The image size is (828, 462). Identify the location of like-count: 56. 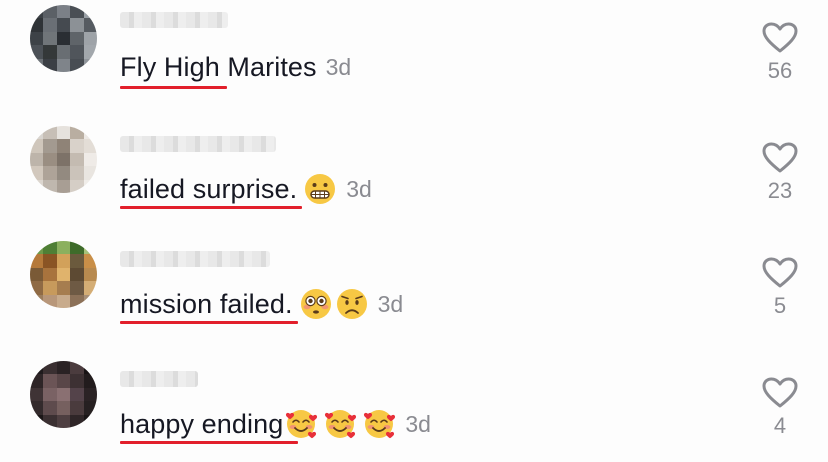
(780, 70).